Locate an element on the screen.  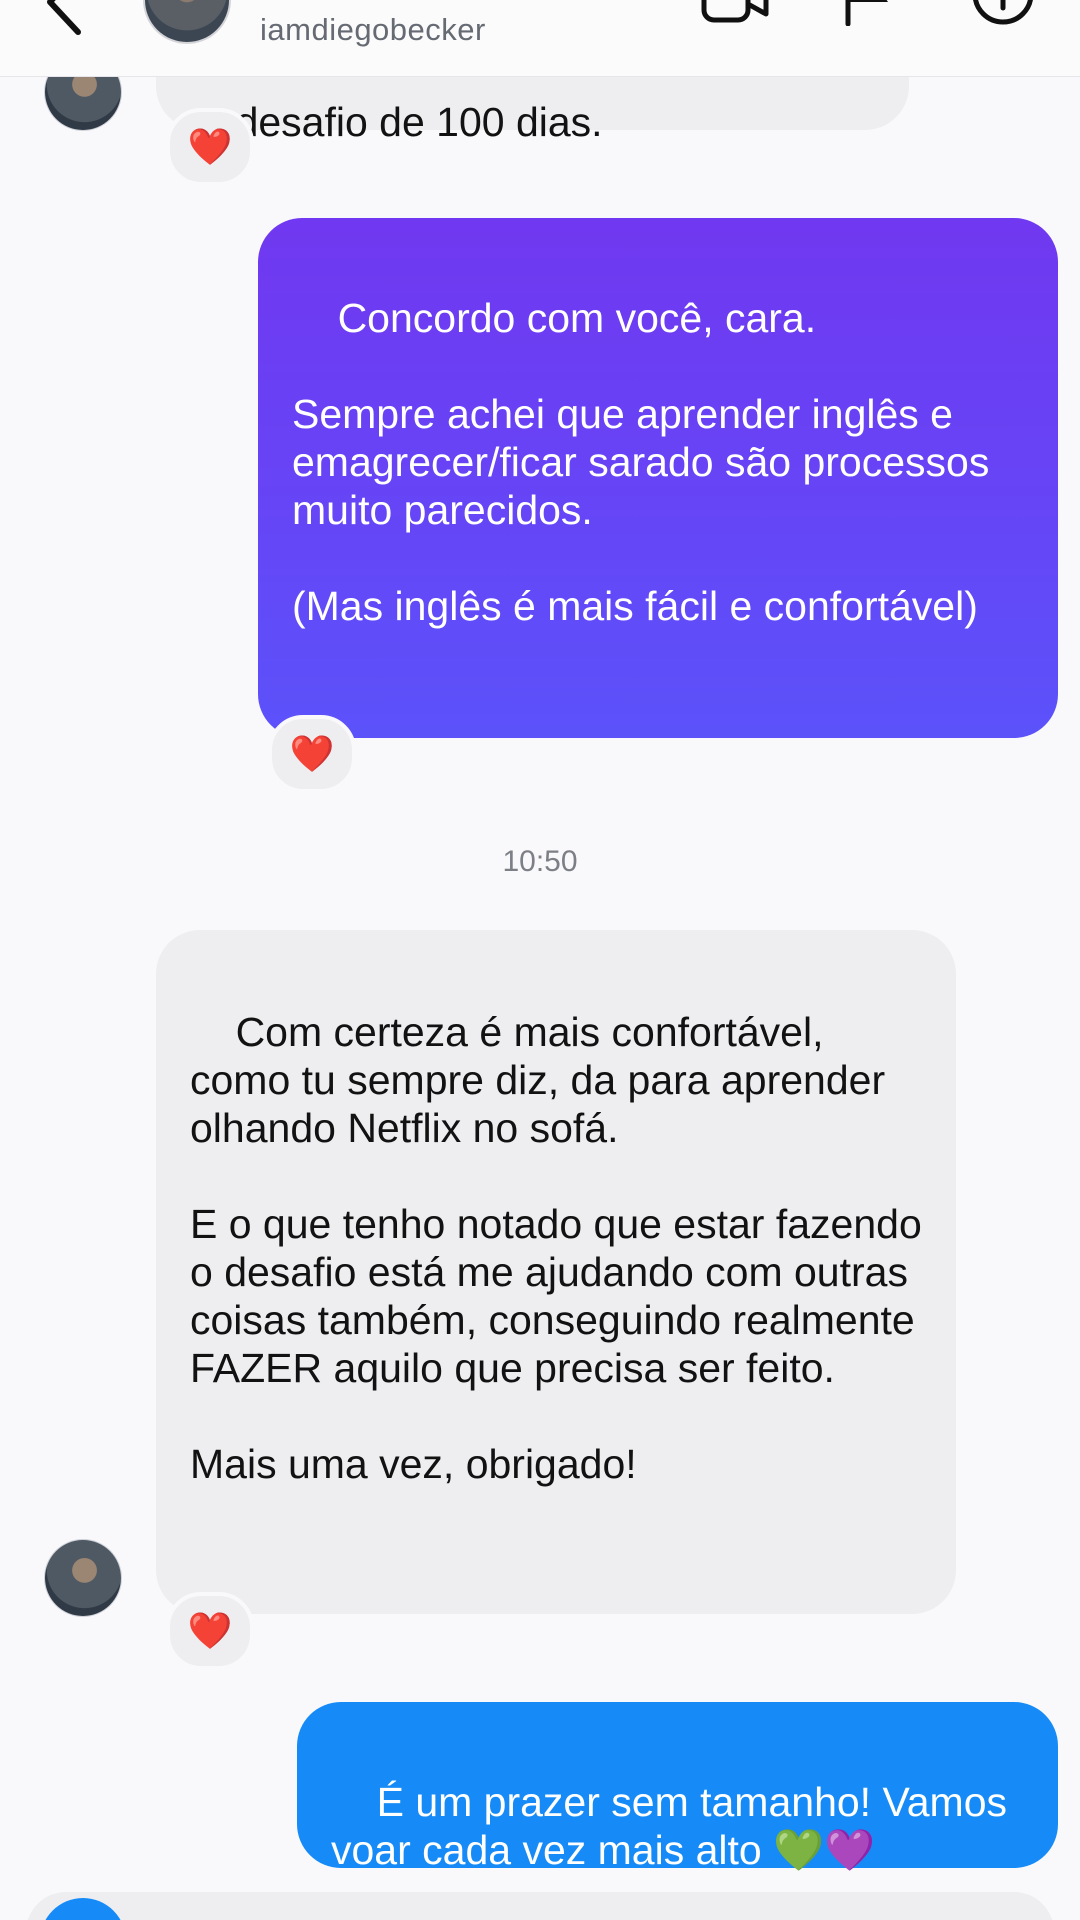
video-call-icon is located at coordinates (735, 11).